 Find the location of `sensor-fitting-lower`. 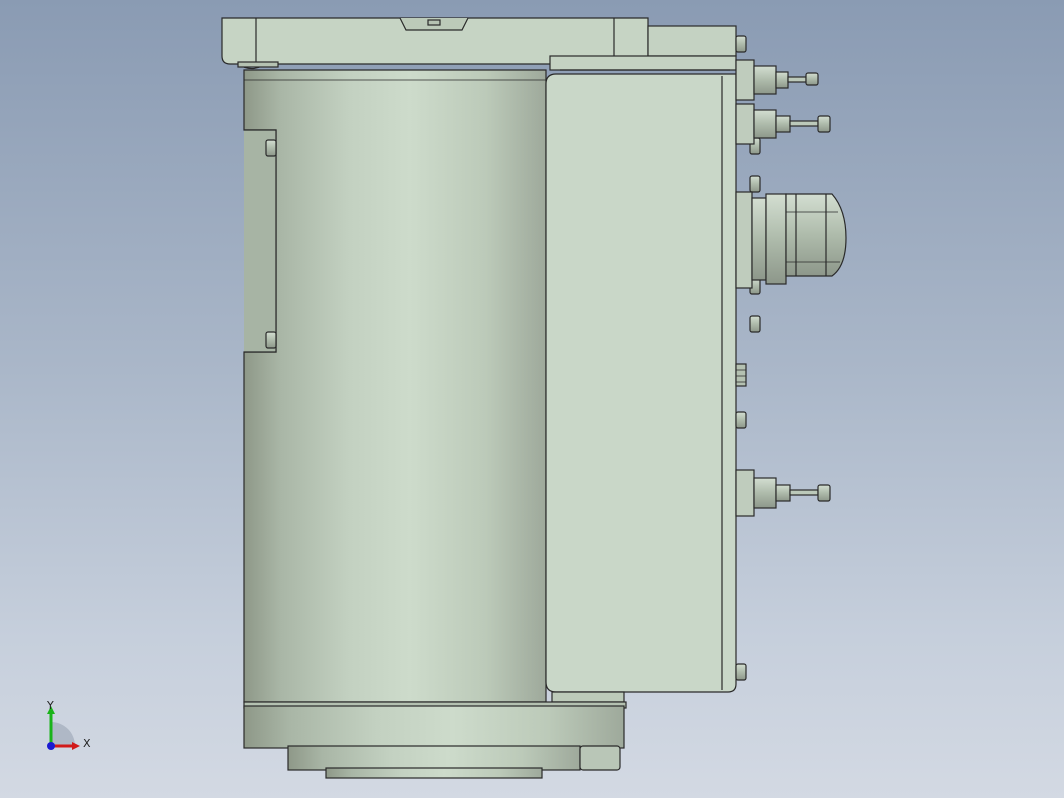

sensor-fitting-lower is located at coordinates (783, 493).